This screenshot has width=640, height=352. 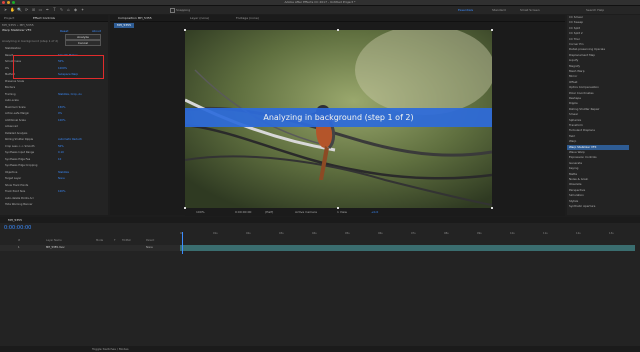 What do you see at coordinates (70, 95) in the screenshot?
I see `property-value: Stabilize, Crop, Au` at bounding box center [70, 95].